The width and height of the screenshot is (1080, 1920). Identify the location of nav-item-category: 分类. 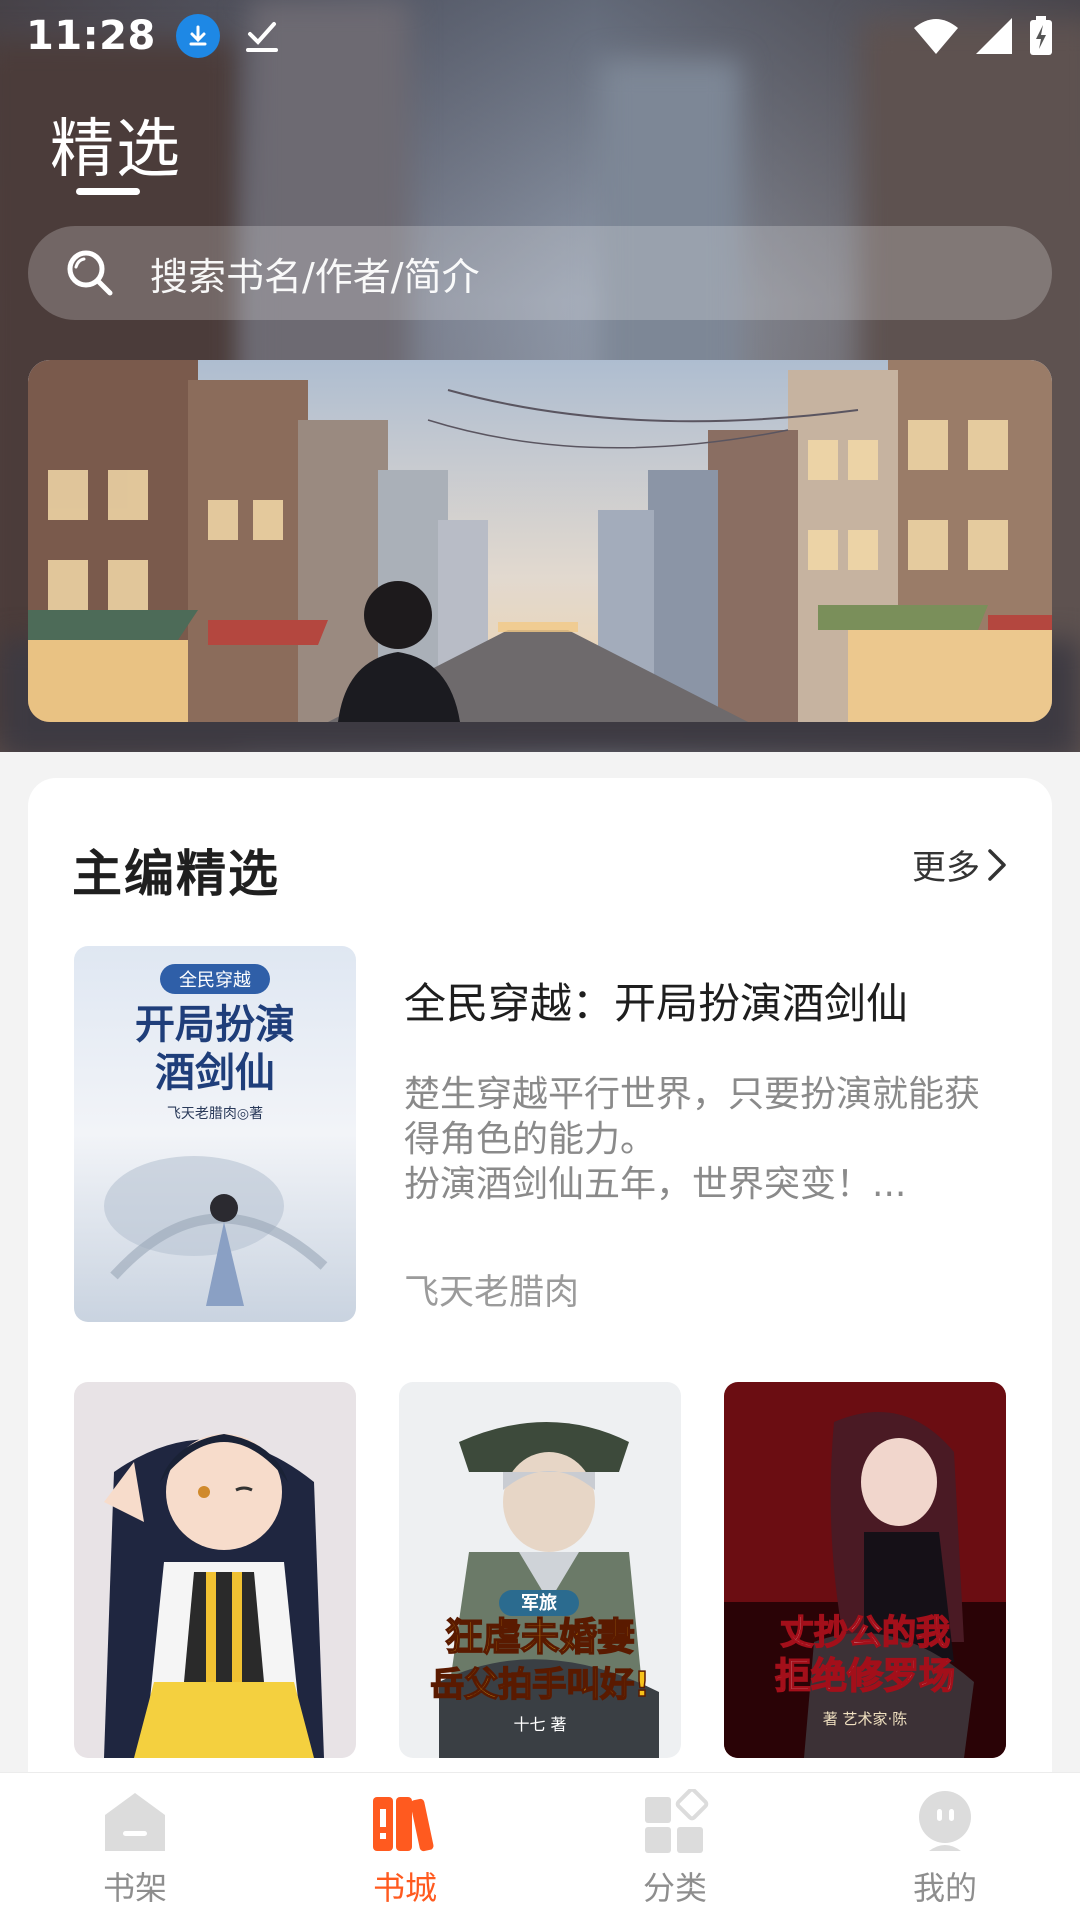
(675, 1846).